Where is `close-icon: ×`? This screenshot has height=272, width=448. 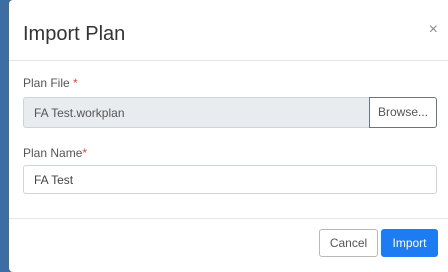
close-icon: × is located at coordinates (433, 30).